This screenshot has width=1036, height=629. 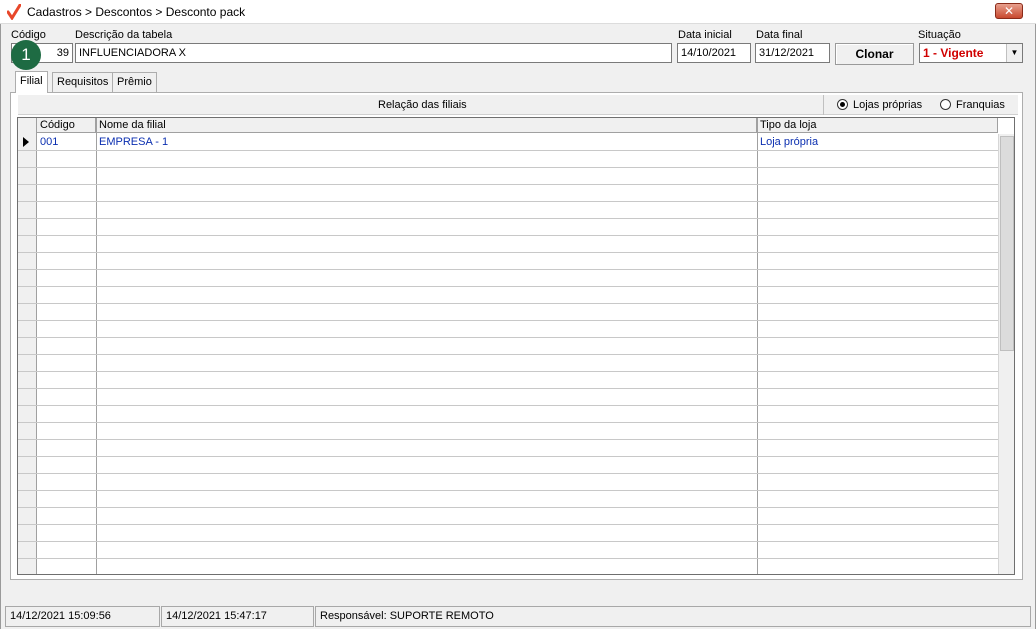 What do you see at coordinates (26, 142) in the screenshot?
I see `current-row-arrow-icon` at bounding box center [26, 142].